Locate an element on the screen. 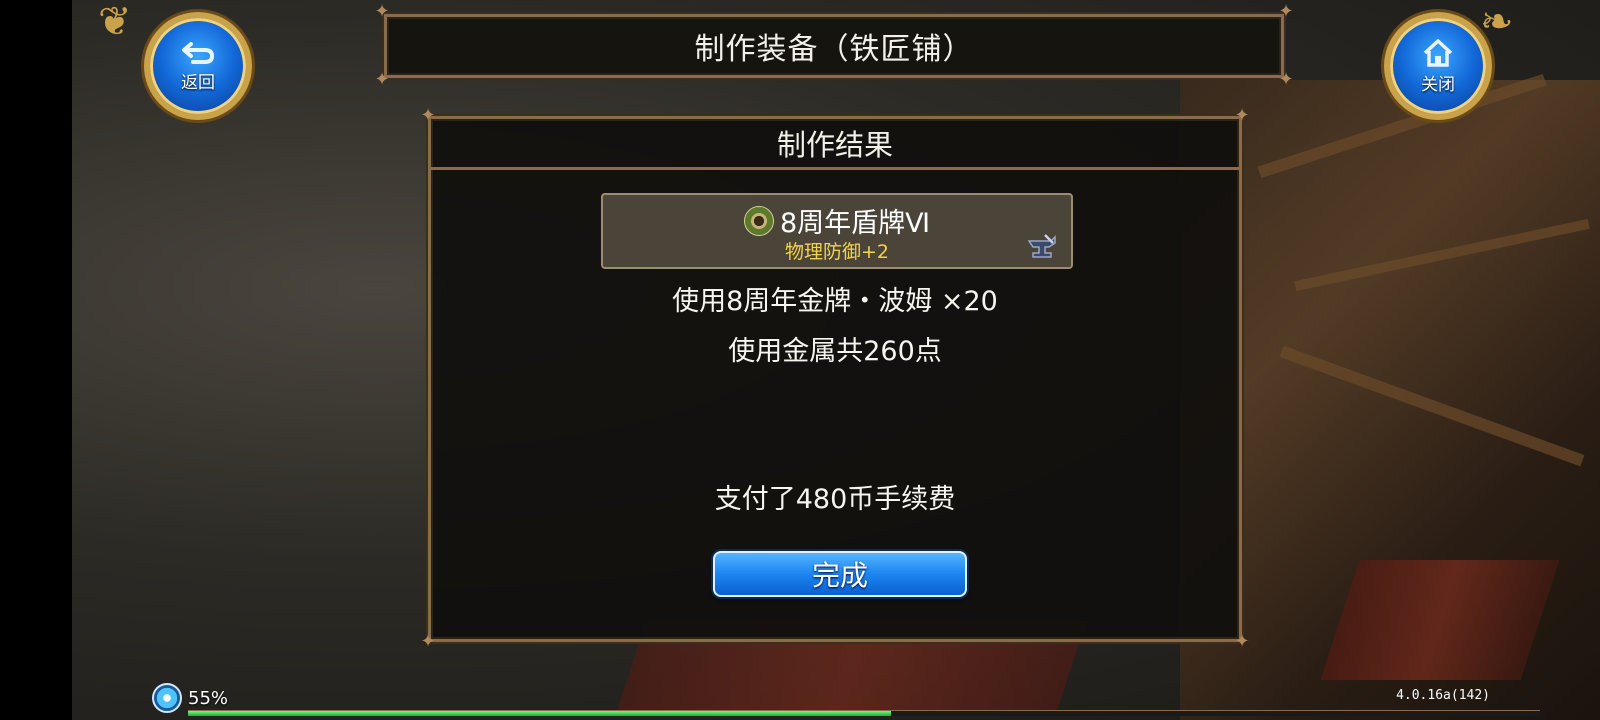 The width and height of the screenshot is (1600, 720). shield-icon is located at coordinates (758, 220).